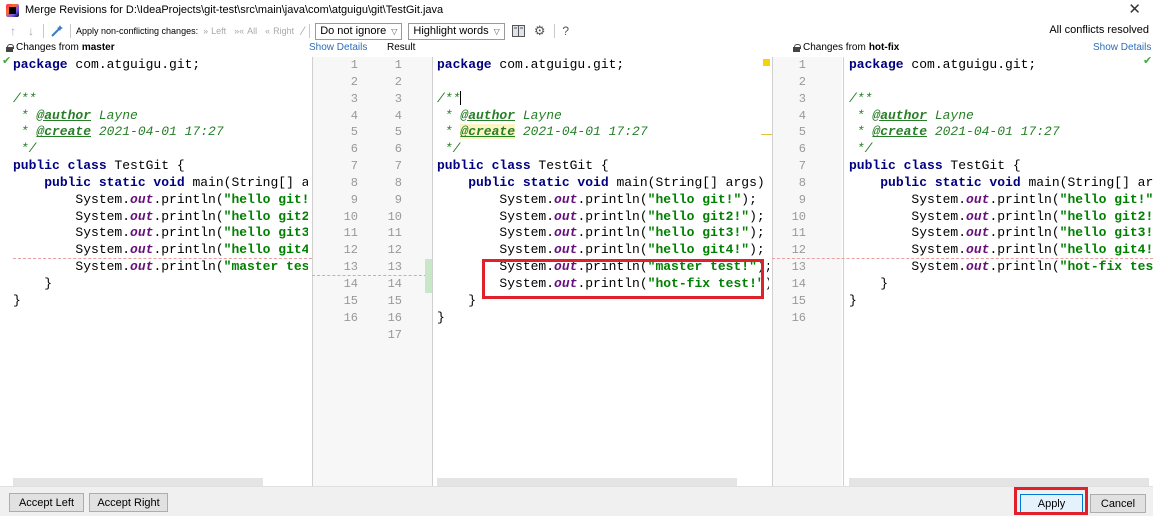 The width and height of the screenshot is (1153, 516). What do you see at coordinates (1122, 47) in the screenshot?
I see `right-show-details-link: Show Details` at bounding box center [1122, 47].